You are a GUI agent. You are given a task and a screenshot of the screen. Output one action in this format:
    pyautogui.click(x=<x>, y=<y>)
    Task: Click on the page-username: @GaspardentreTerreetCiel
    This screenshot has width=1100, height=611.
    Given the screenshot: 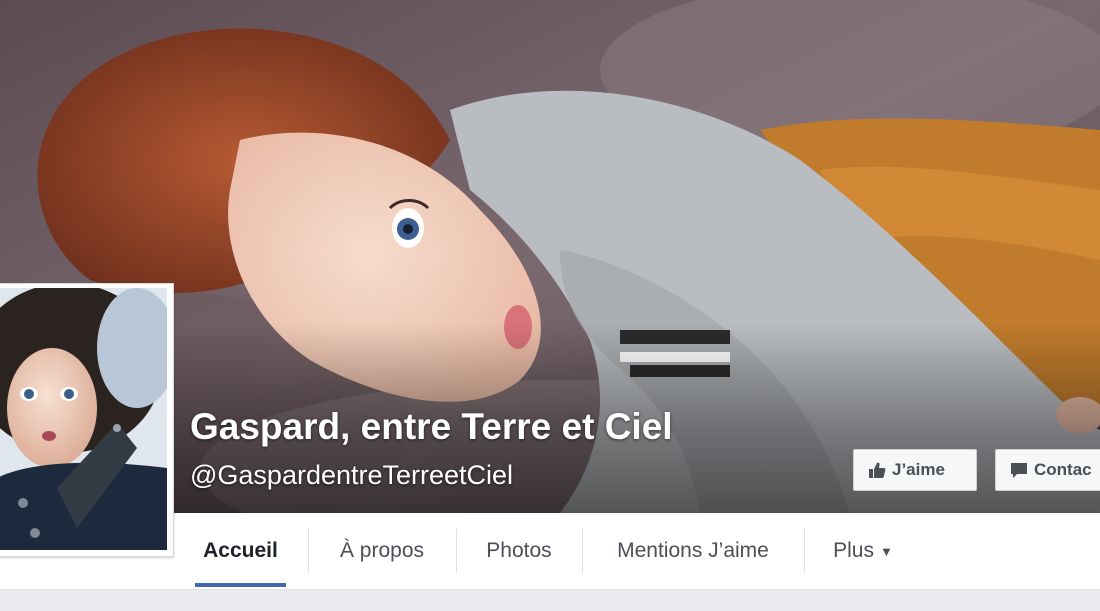 What is the action you would take?
    pyautogui.click(x=351, y=475)
    